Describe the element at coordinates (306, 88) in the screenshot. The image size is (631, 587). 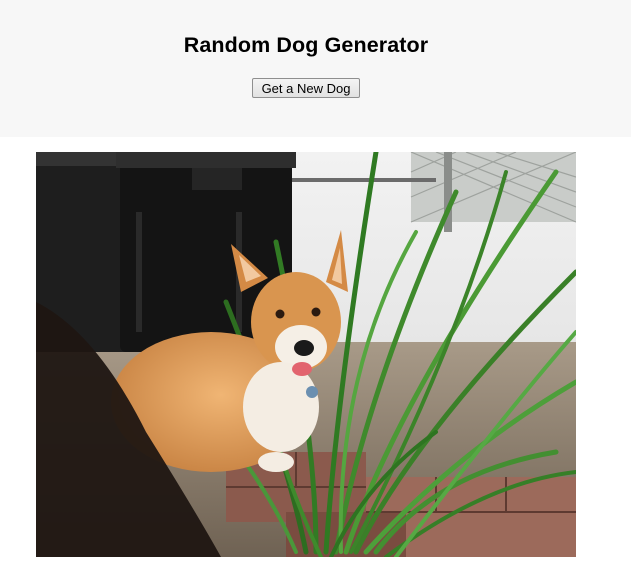
I see `get-new-dog-button: Get a New Dog` at that location.